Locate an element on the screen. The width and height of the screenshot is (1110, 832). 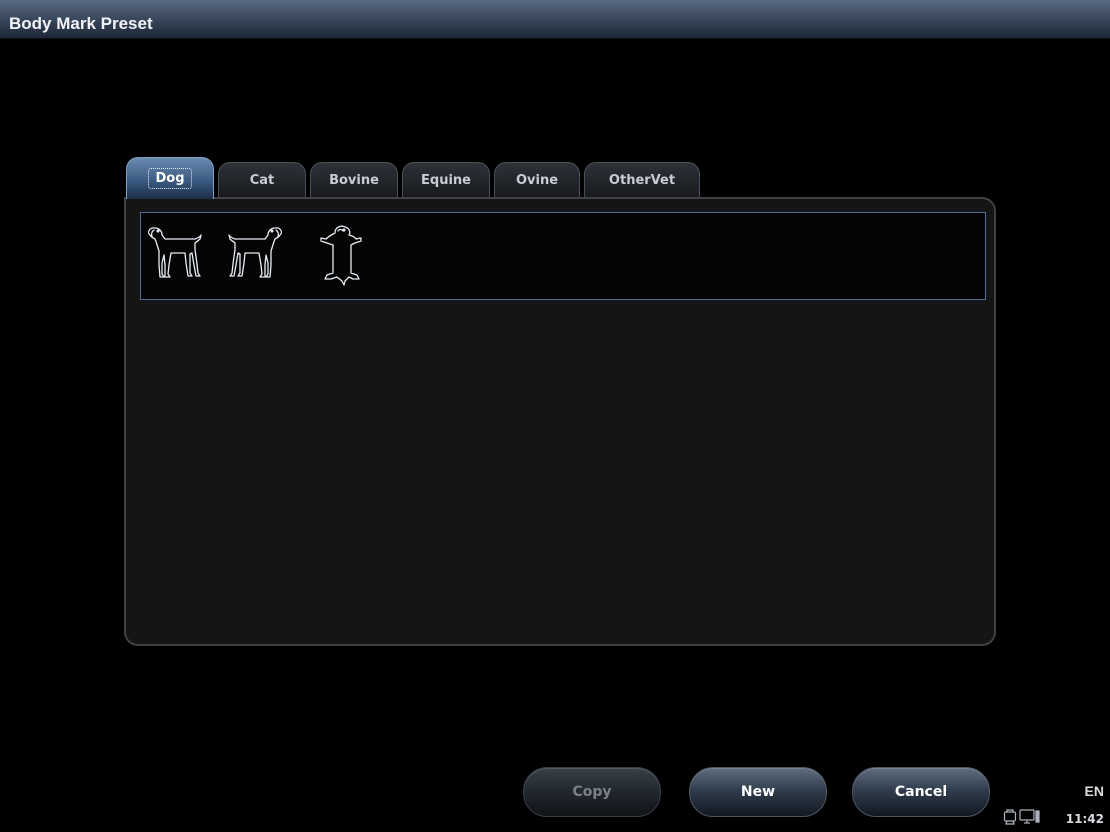
tab-bovine: Bovine is located at coordinates (354, 179).